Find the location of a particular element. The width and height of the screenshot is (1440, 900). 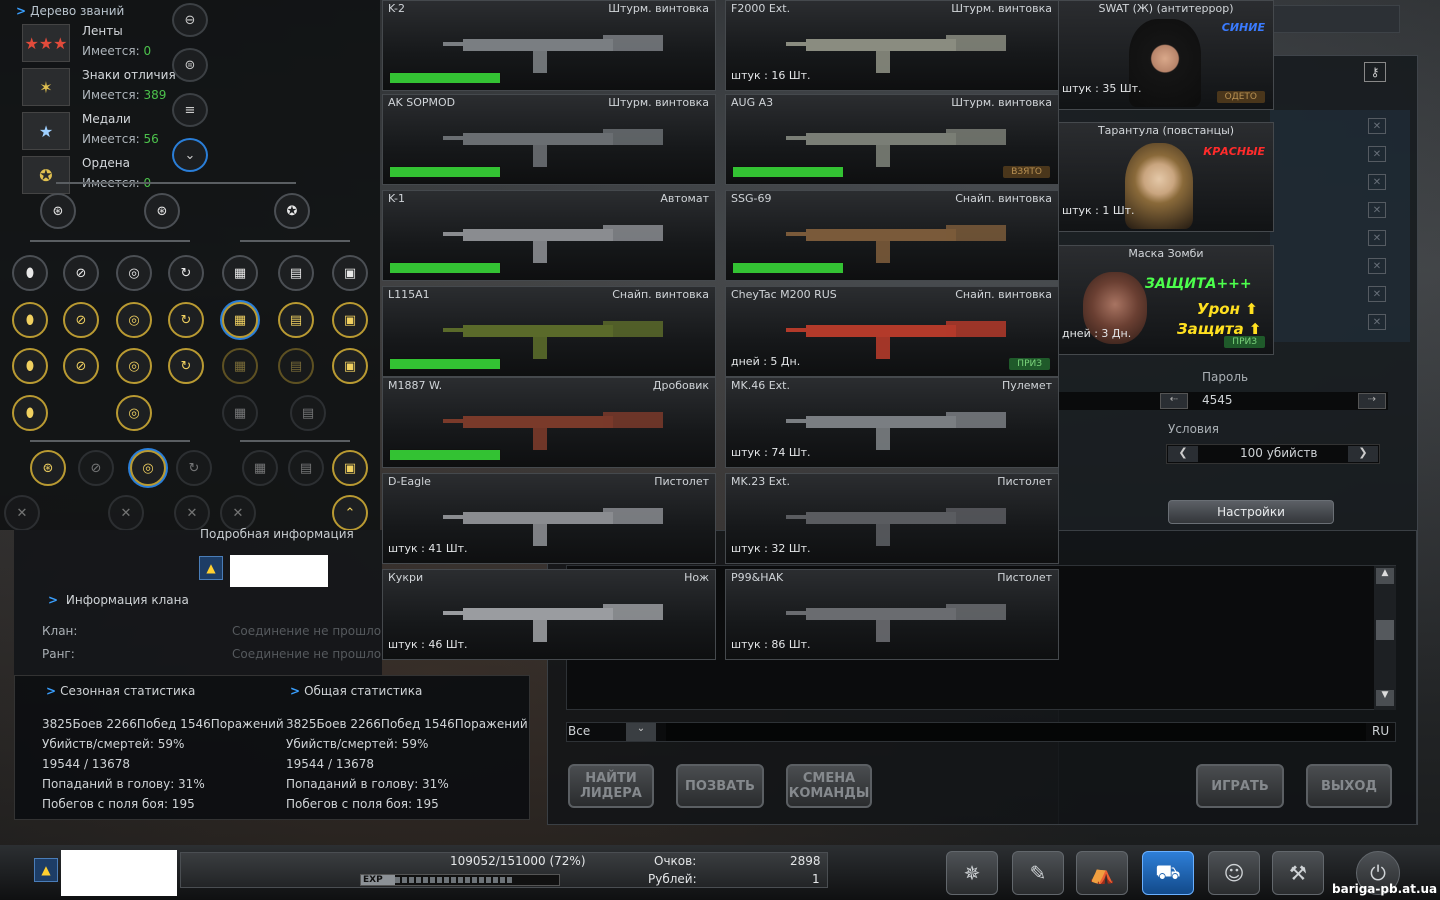

weapon-card: Кукри Нож штук : 46 Шт. is located at coordinates (549, 614).